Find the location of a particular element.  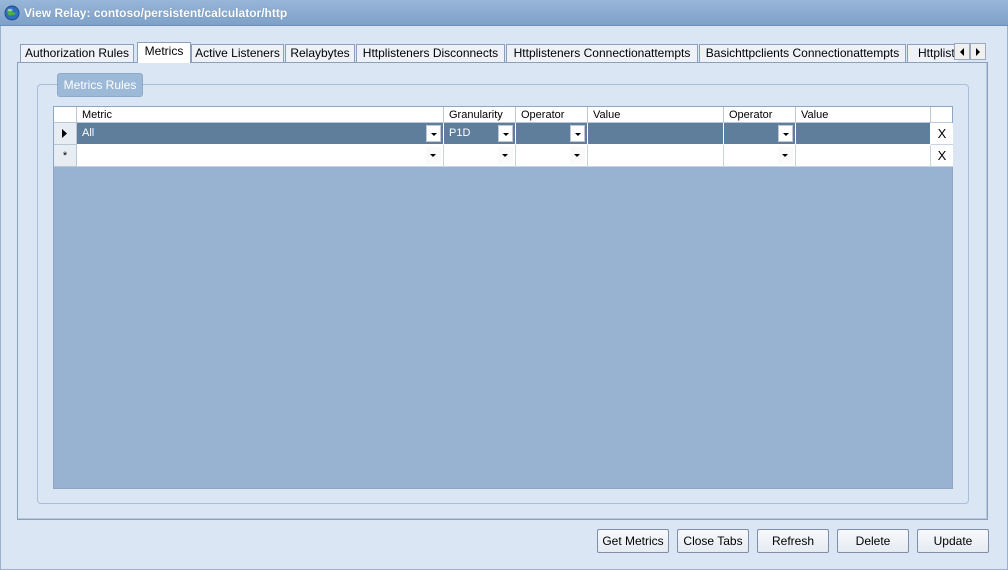

metric-cell: All is located at coordinates (260, 134).